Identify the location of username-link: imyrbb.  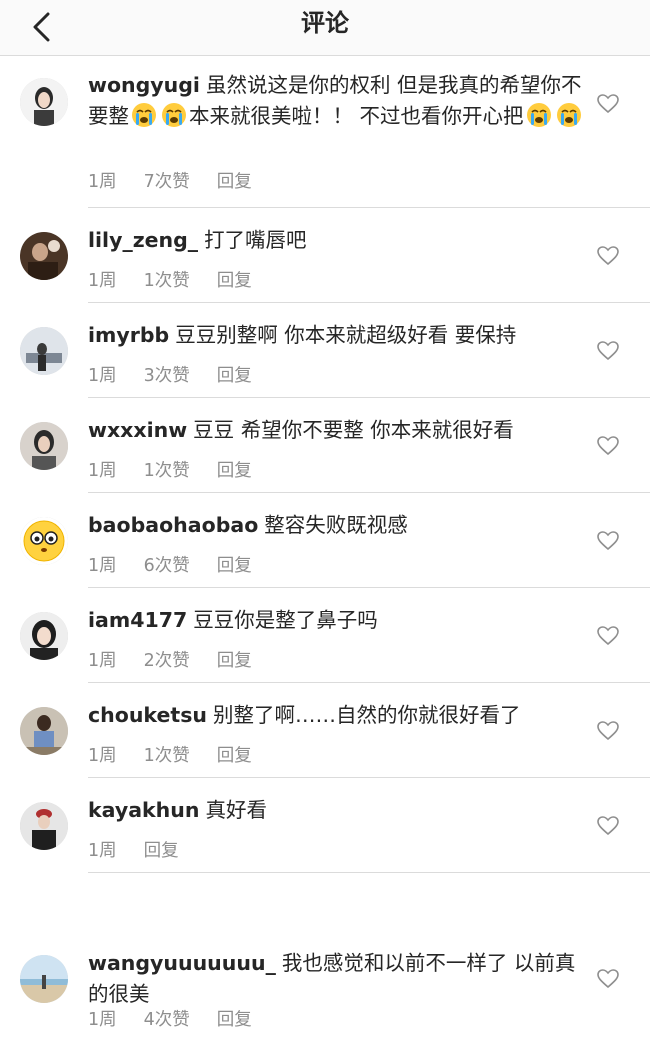
(128, 335).